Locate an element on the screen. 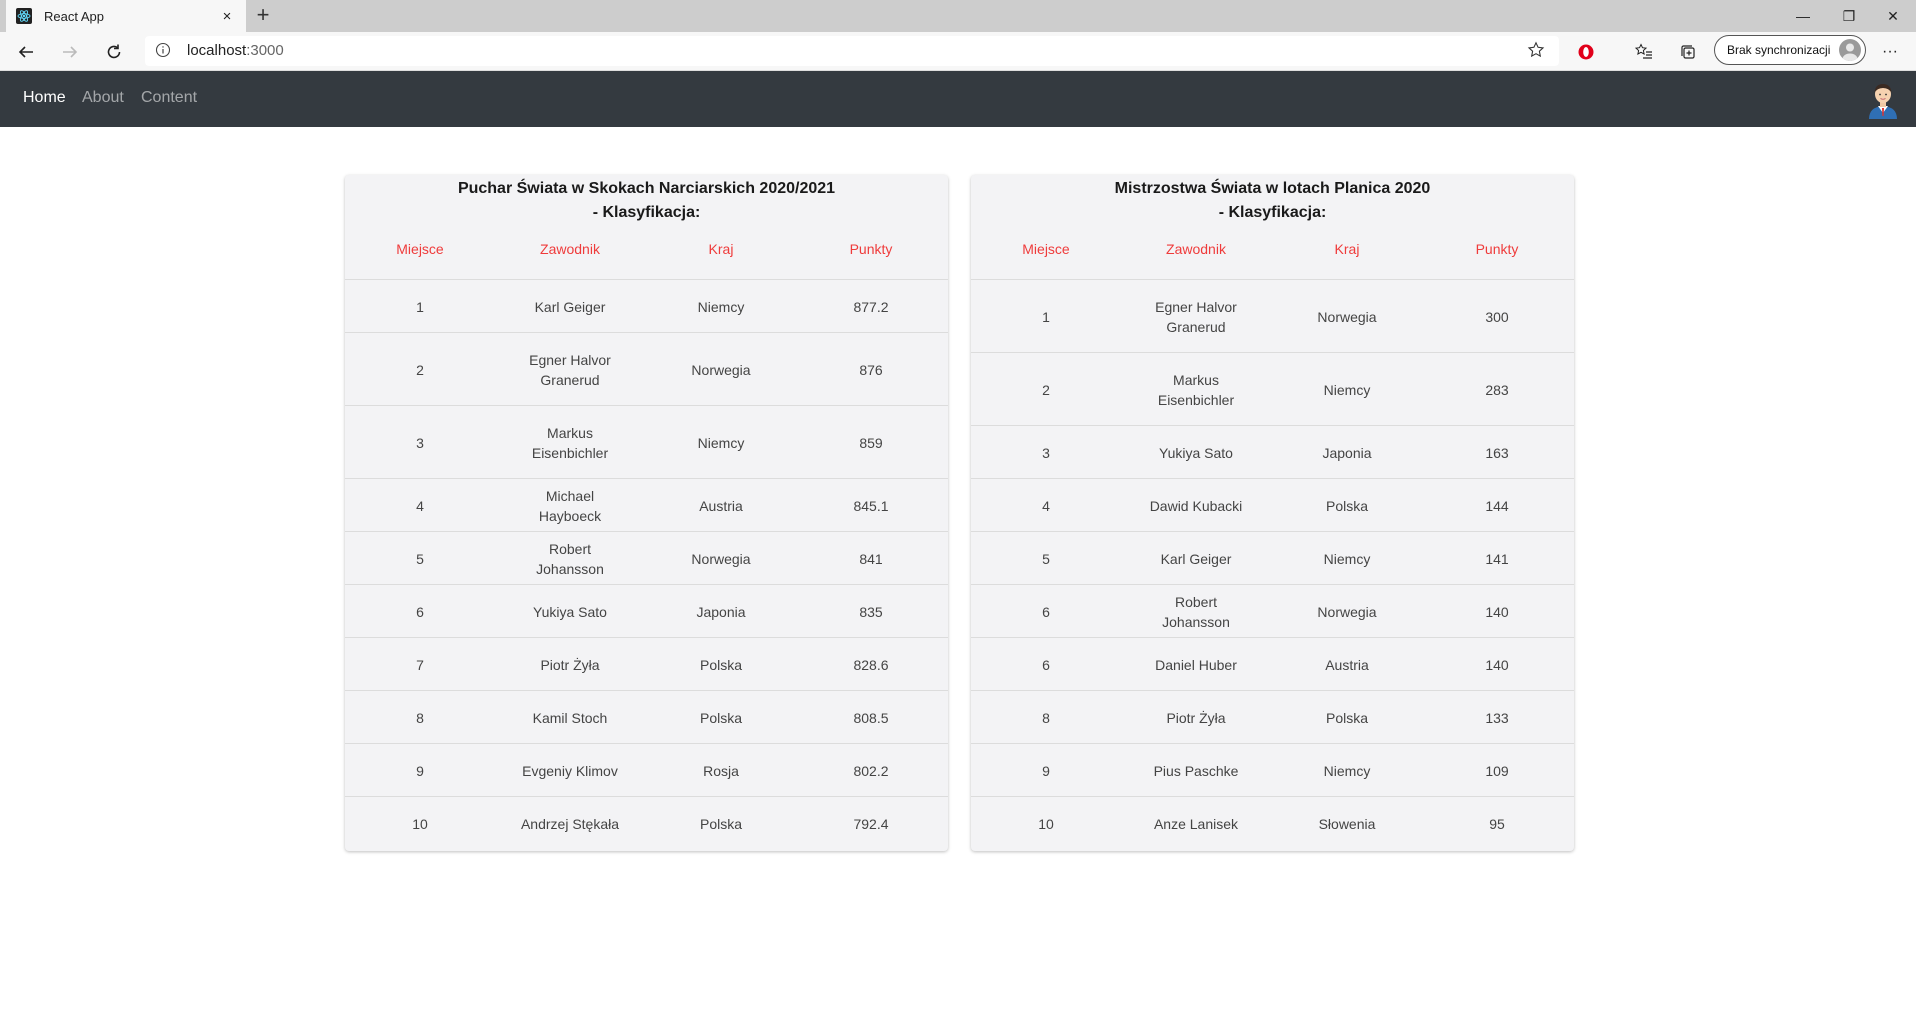  cell-miejsce: 8 is located at coordinates (420, 717).